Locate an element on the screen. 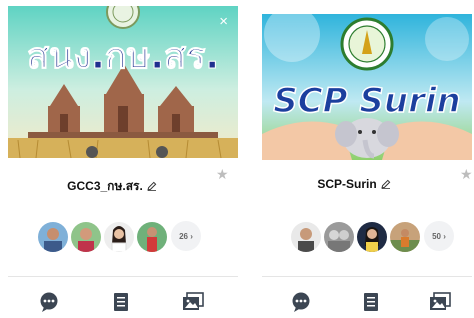 This screenshot has height=318, width=474. cover-title-text: SCP Surin is located at coordinates (367, 101).